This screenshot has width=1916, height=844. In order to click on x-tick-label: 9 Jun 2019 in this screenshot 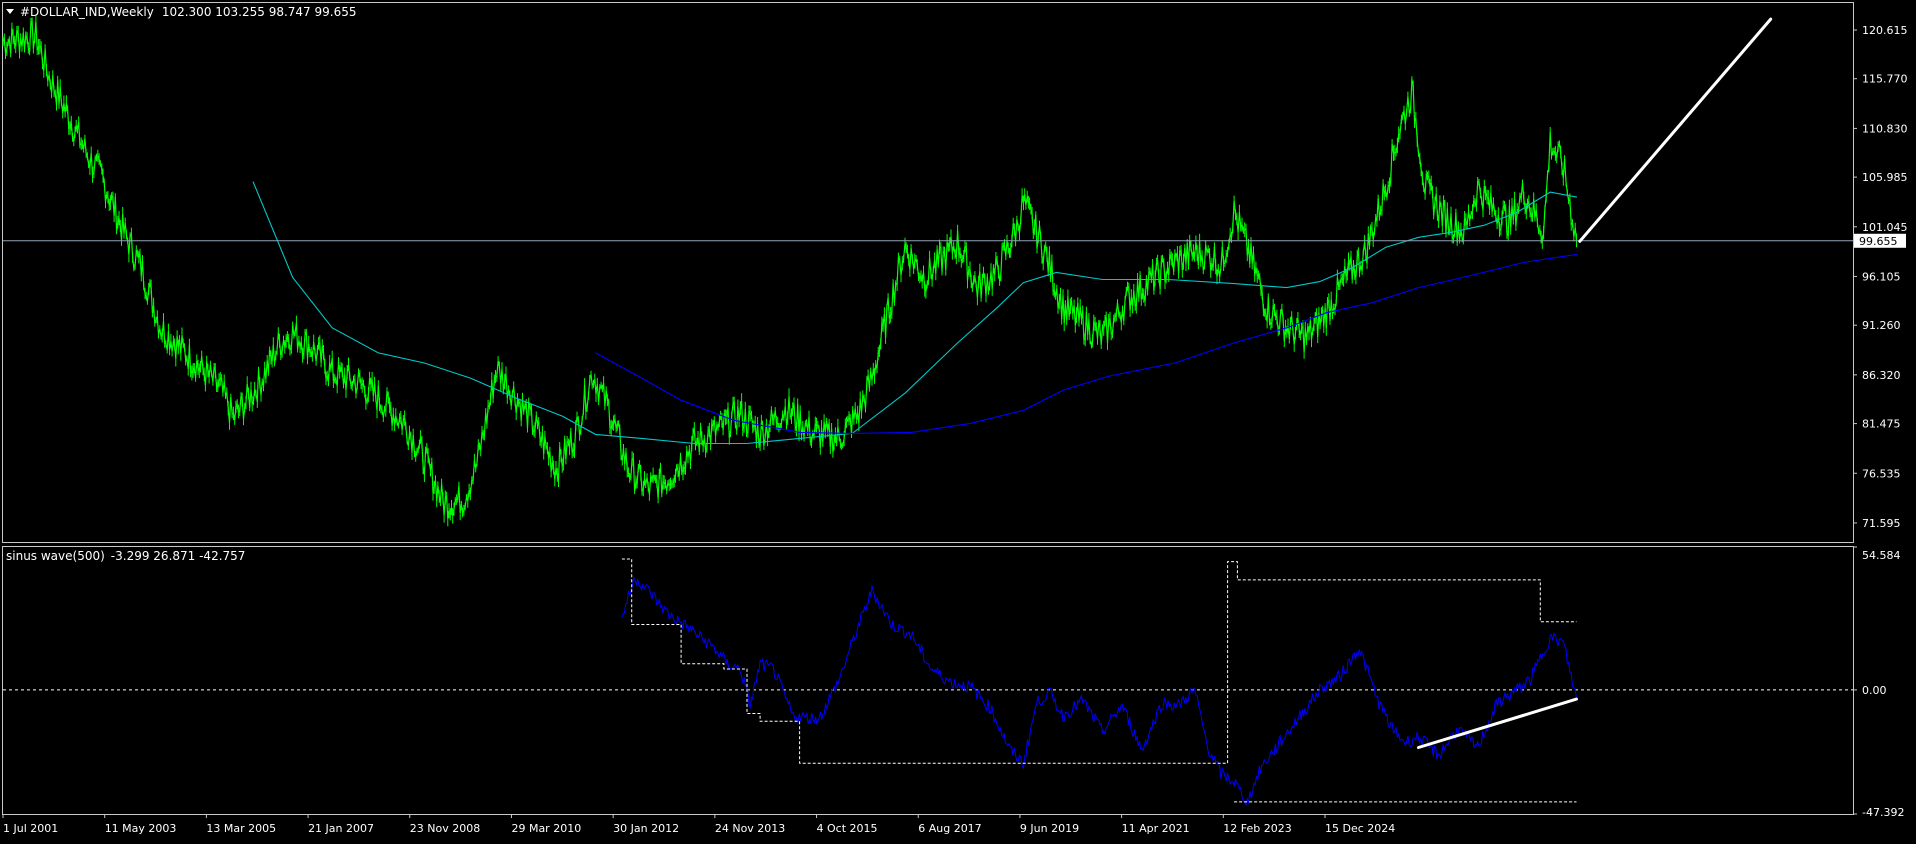, I will do `click(1049, 828)`.